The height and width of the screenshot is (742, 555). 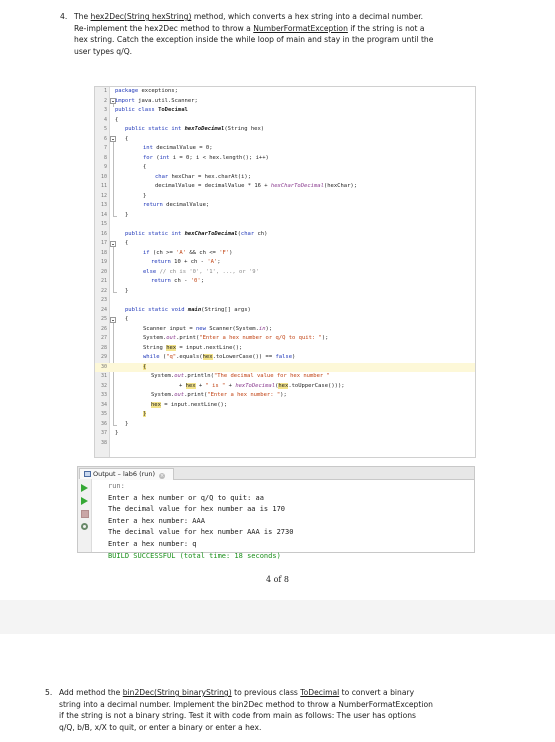 I want to click on code-line: 23, so click(x=103, y=300).